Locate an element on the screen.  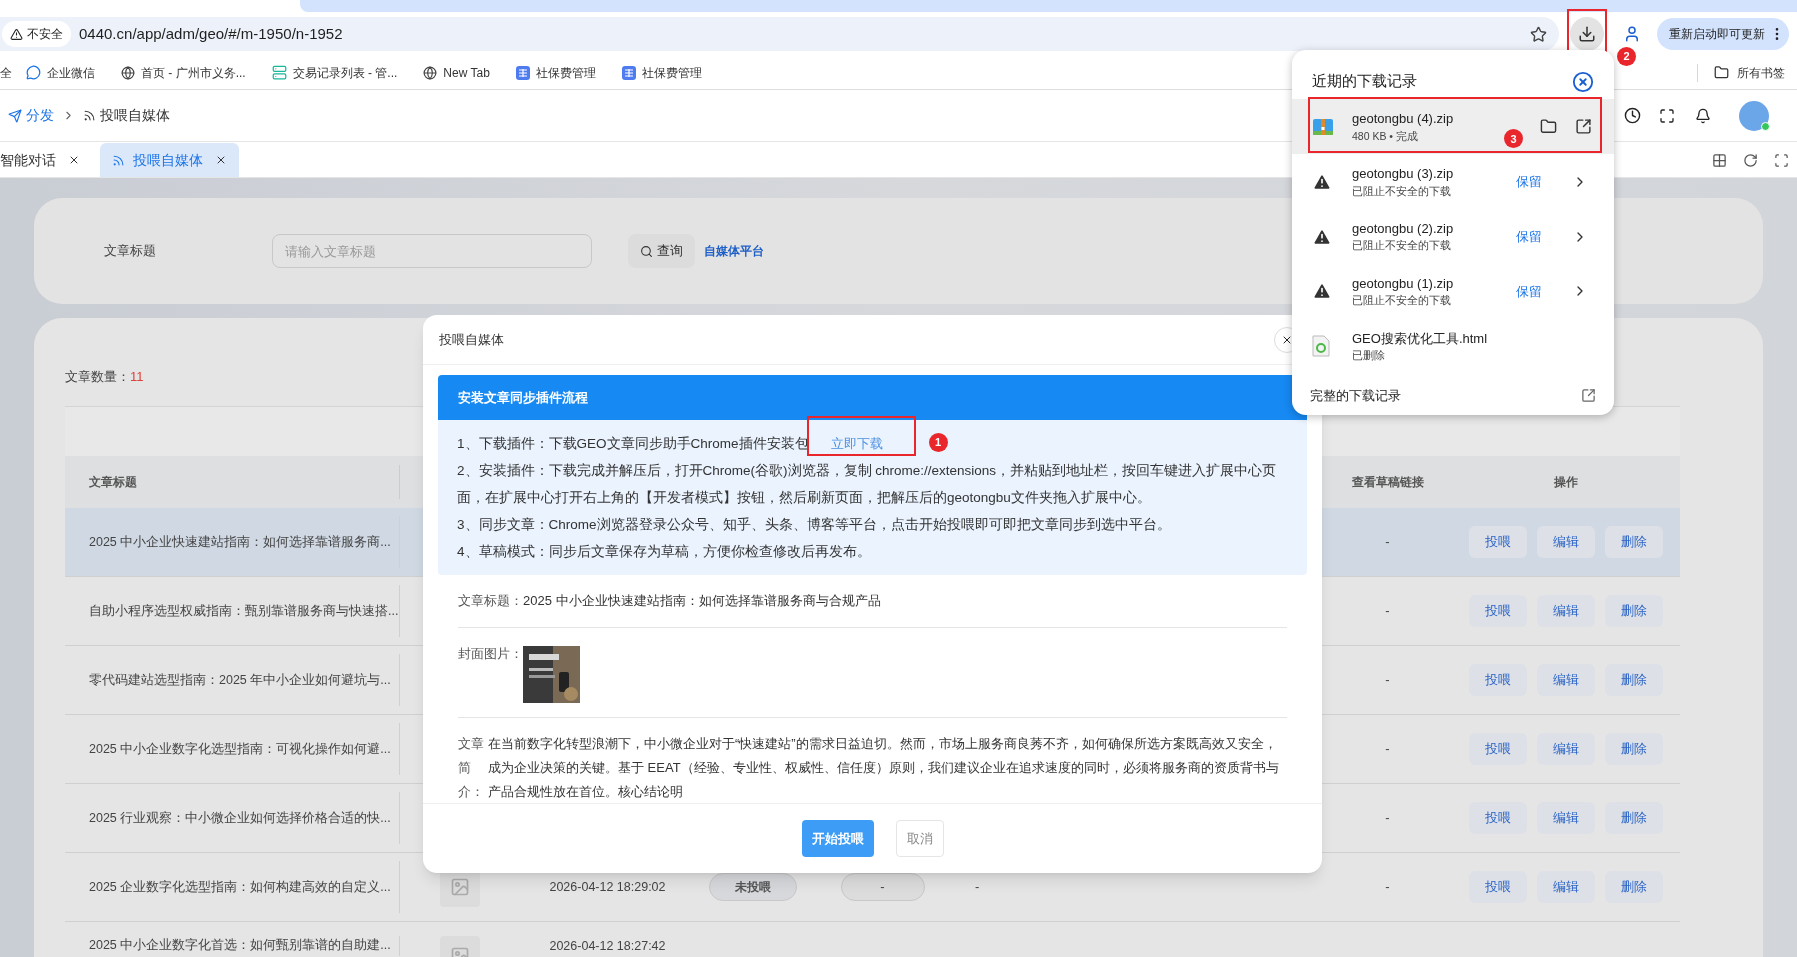
file-name: geotongbu (4).zip is located at coordinates (1403, 119).